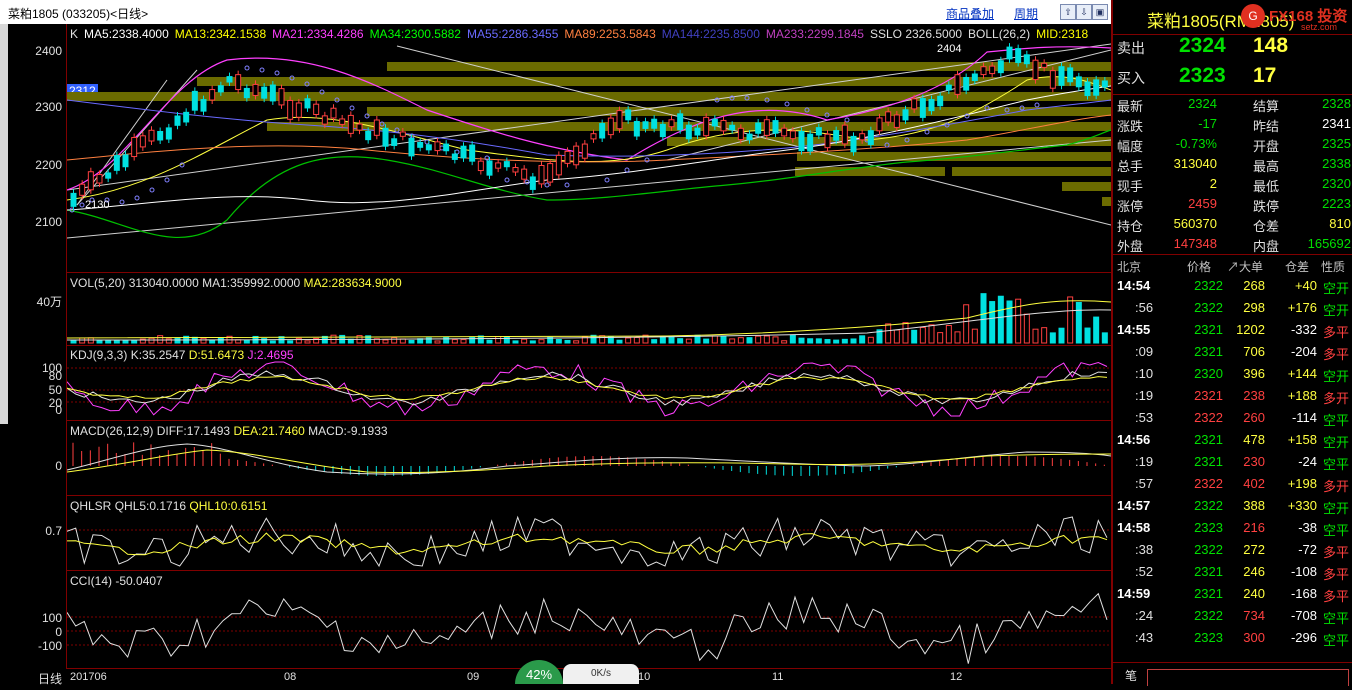  I want to click on stat-value: 560370, so click(1195, 223).